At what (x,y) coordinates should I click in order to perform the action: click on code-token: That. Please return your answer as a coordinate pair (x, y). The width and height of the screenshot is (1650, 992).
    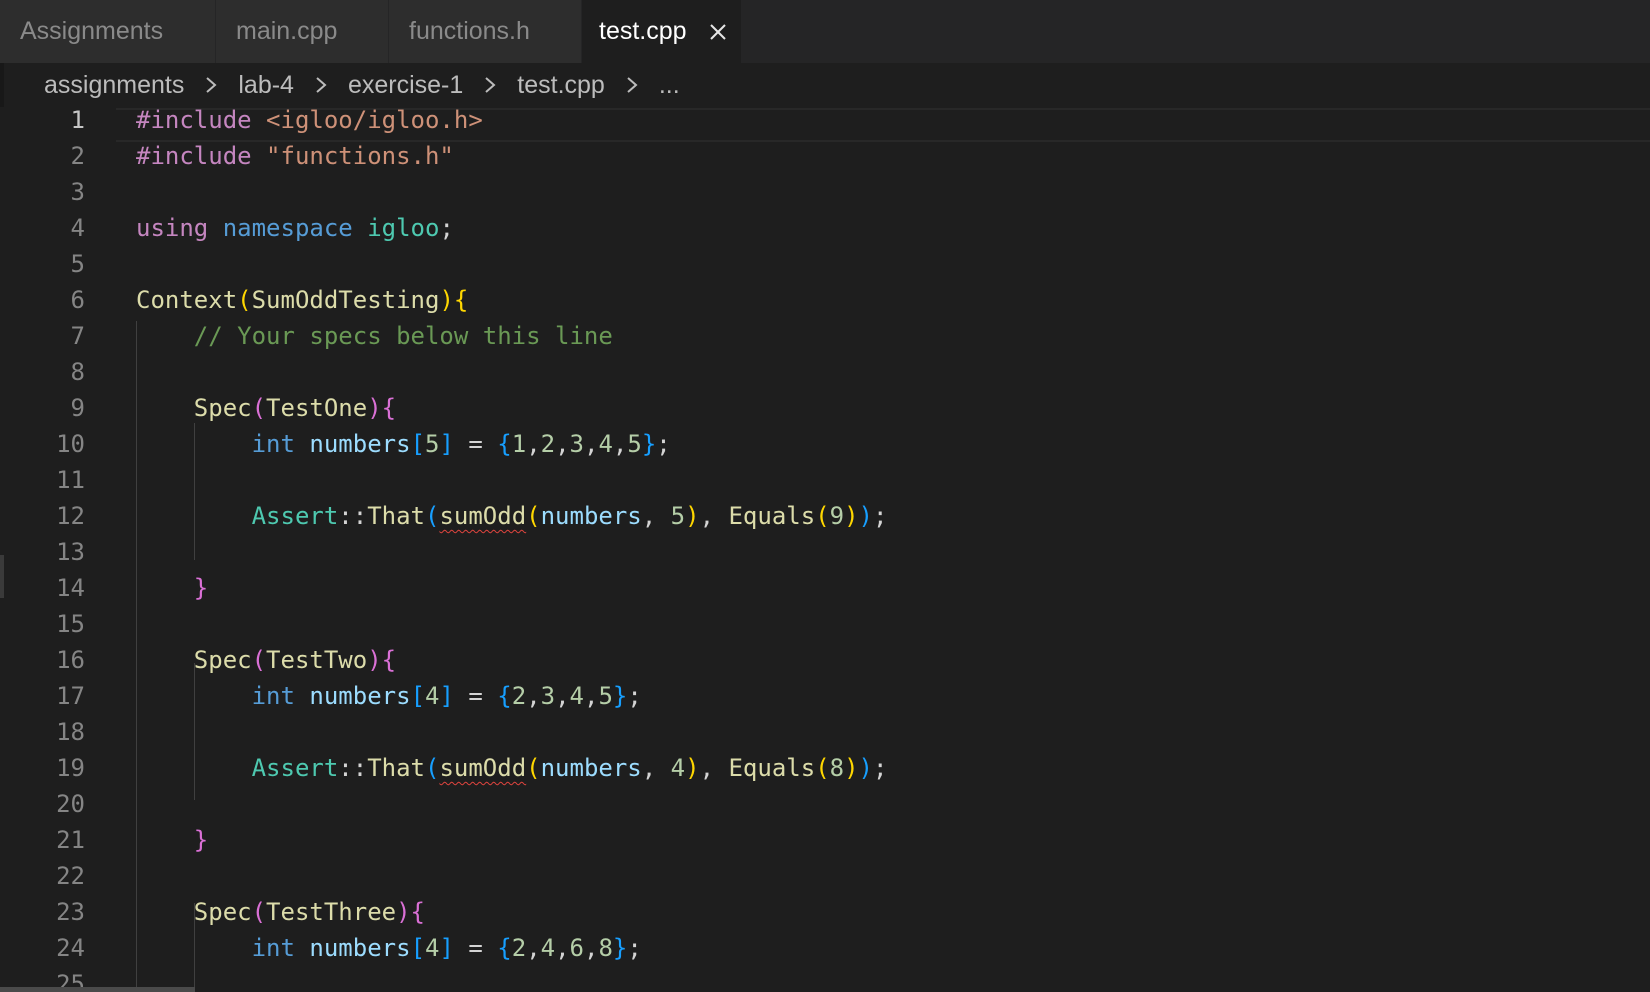
    Looking at the image, I should click on (396, 516).